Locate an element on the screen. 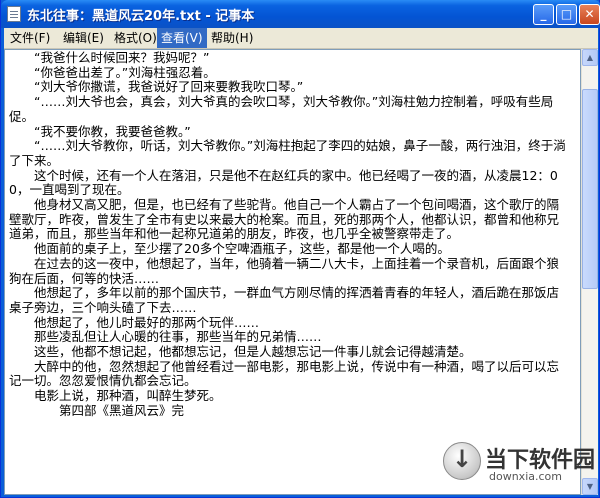  text-line: “我爸什么时候回来？我妈呢？” is located at coordinates (109, 57).